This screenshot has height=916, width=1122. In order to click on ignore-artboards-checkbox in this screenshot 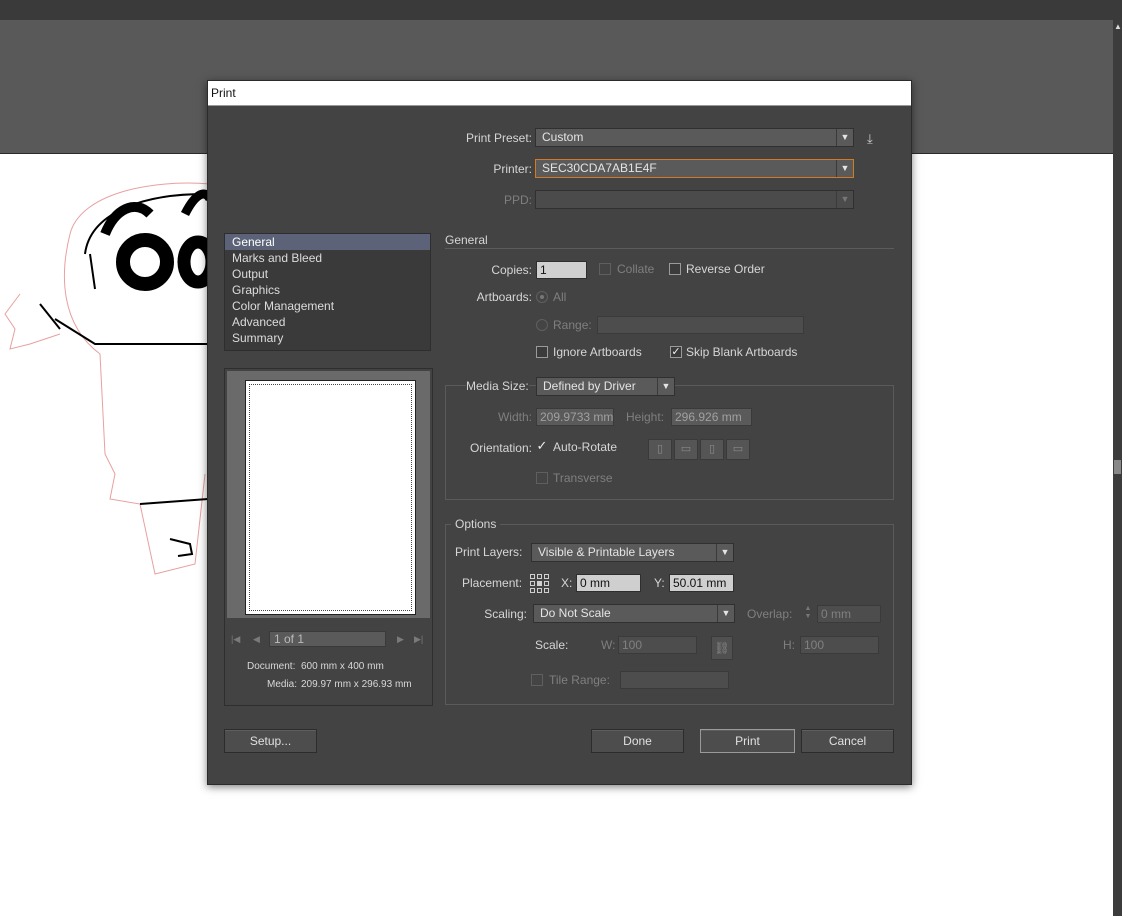, I will do `click(542, 352)`.